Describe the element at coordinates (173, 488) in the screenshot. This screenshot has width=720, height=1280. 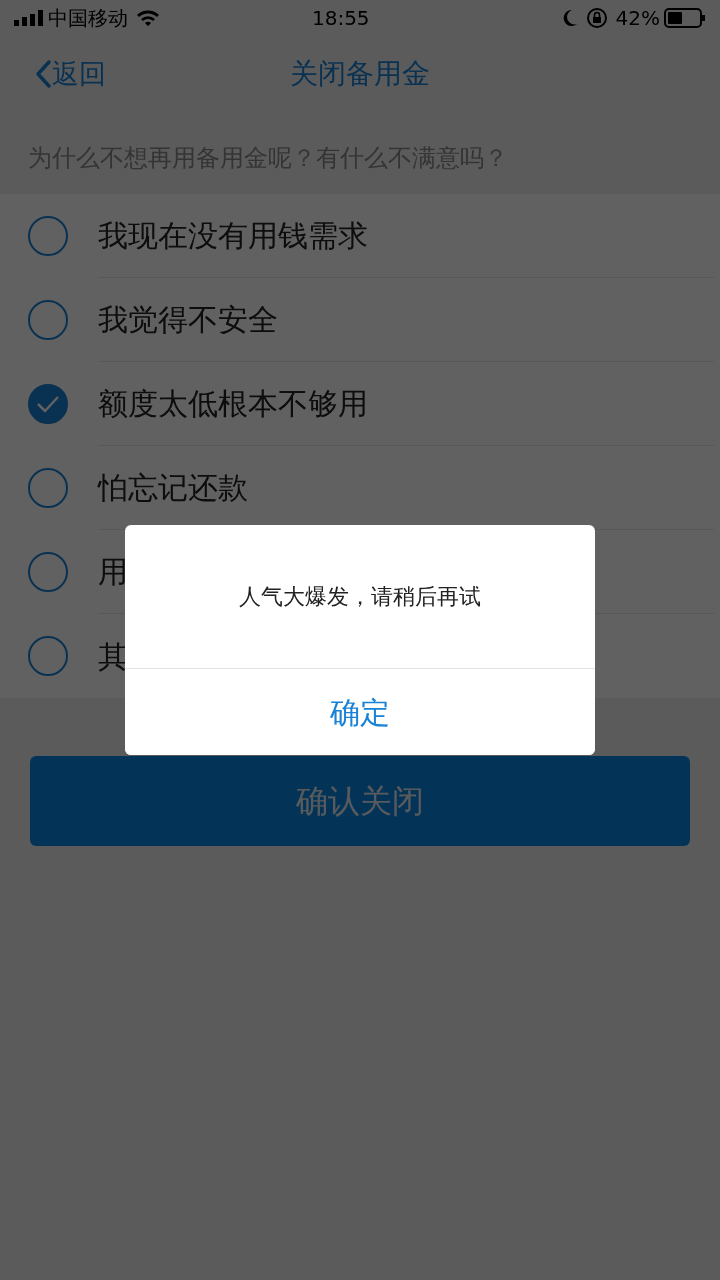
I see `option-label: 怕忘记还款` at that location.